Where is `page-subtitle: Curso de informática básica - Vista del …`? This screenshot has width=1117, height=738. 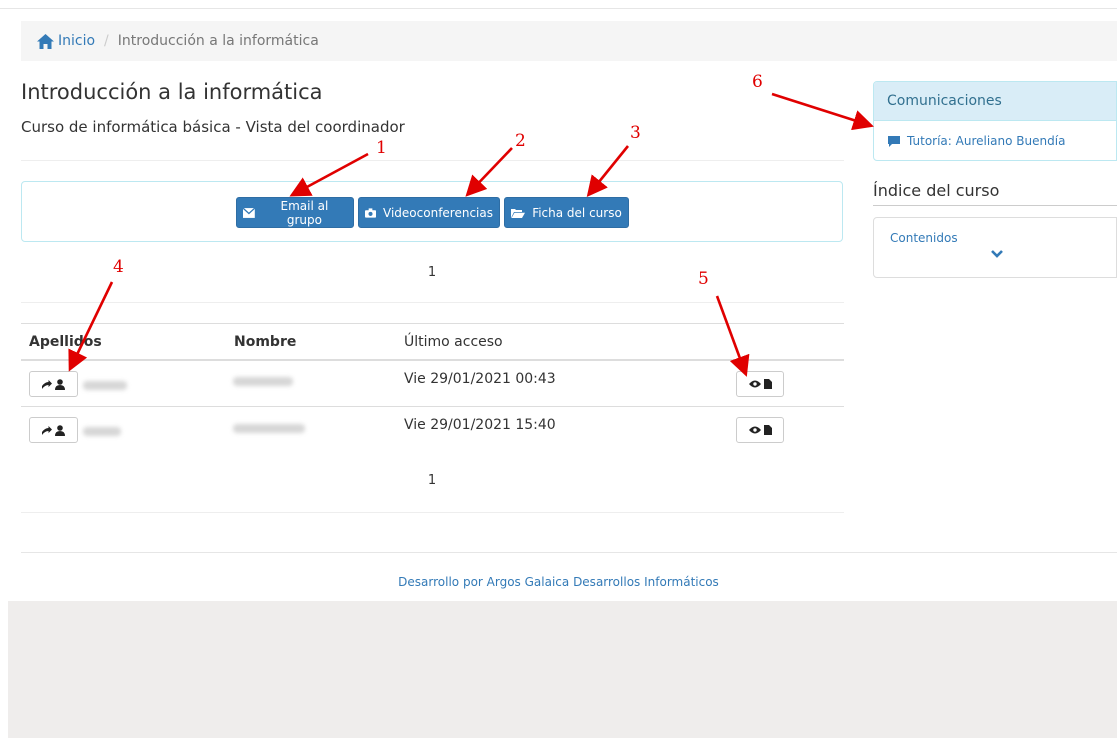 page-subtitle: Curso de informática básica - Vista del … is located at coordinates (213, 127).